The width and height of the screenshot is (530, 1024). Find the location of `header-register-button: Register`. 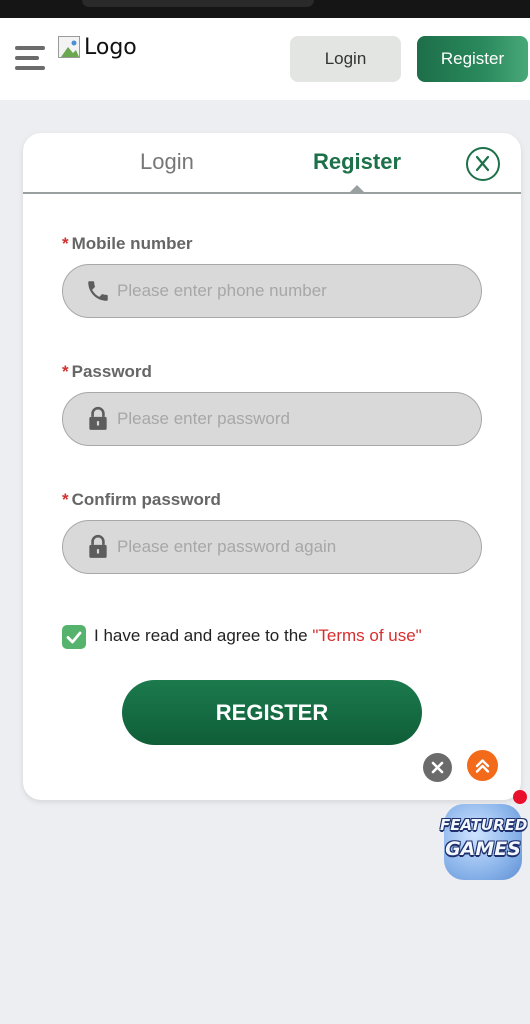

header-register-button: Register is located at coordinates (472, 59).